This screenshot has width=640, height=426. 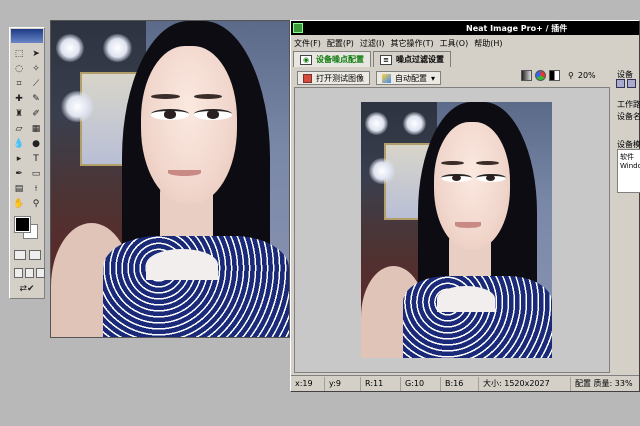 What do you see at coordinates (298, 28) in the screenshot?
I see `neat-image-app-icon` at bounding box center [298, 28].